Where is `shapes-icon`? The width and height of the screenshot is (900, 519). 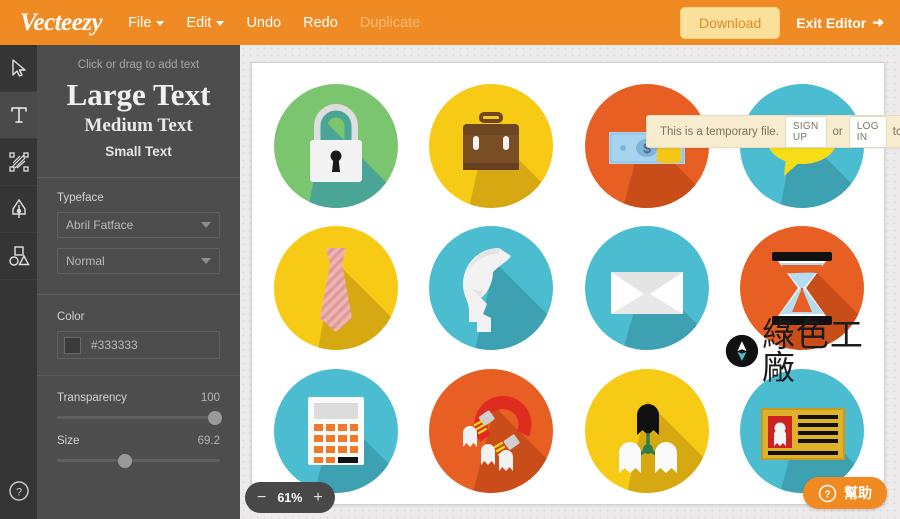
shapes-icon is located at coordinates (19, 256).